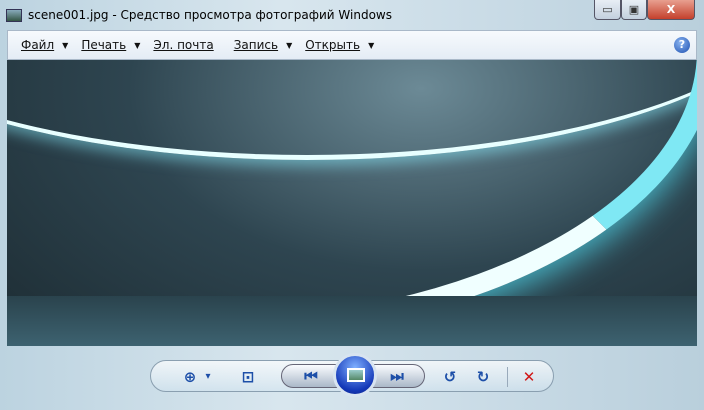 The image size is (704, 410). What do you see at coordinates (634, 10) in the screenshot?
I see `maximize-button: ▣` at bounding box center [634, 10].